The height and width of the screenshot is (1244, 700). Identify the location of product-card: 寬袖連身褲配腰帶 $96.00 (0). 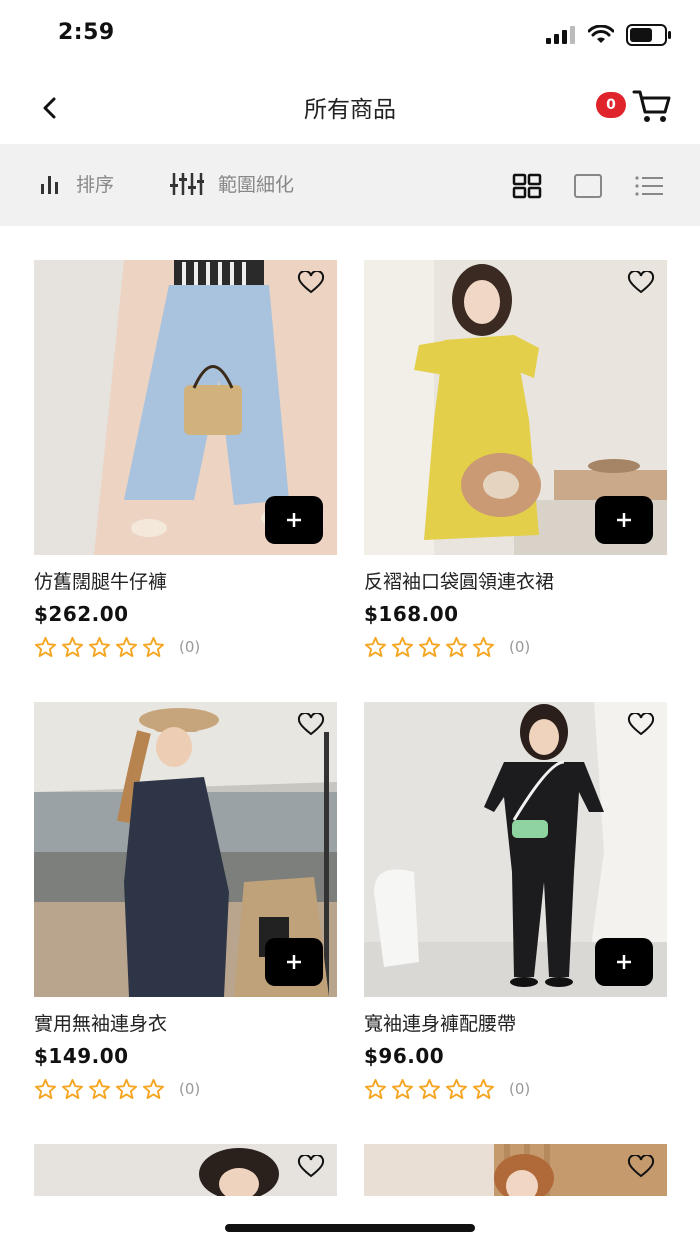
(515, 901).